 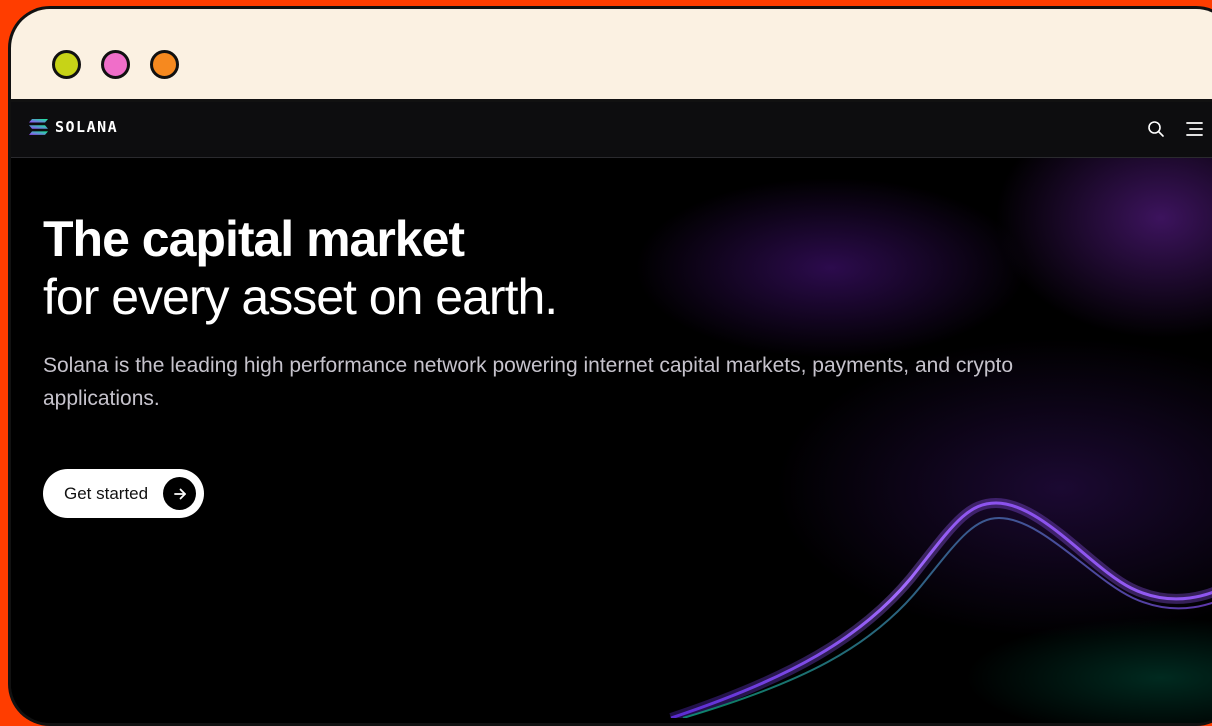 I want to click on brand-name: SOLANA, so click(x=87, y=127).